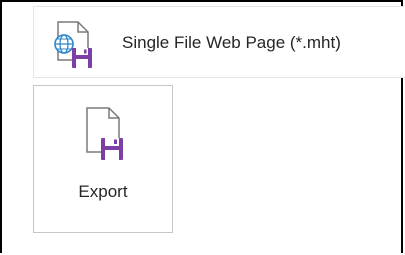 This screenshot has height=255, width=405. What do you see at coordinates (73, 44) in the screenshot?
I see `mht-file-save-icon` at bounding box center [73, 44].